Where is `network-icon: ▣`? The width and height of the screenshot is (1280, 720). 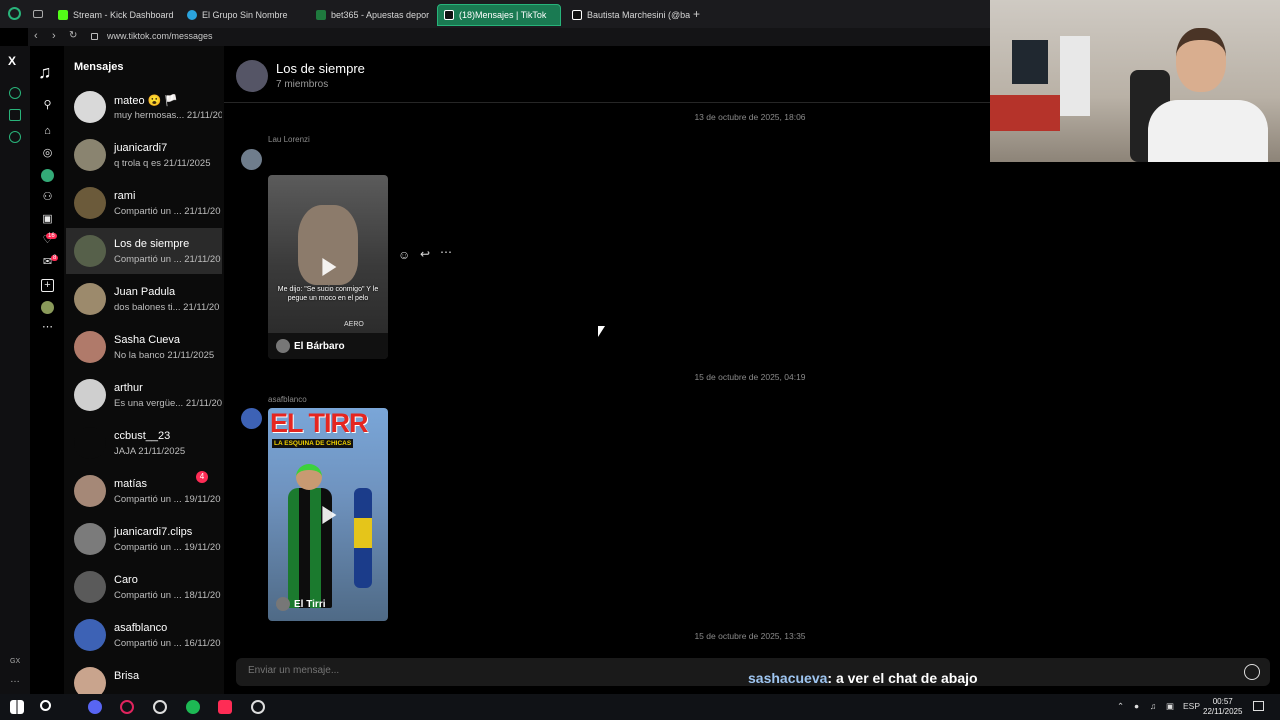
network-icon: ▣ is located at coordinates (1170, 706).